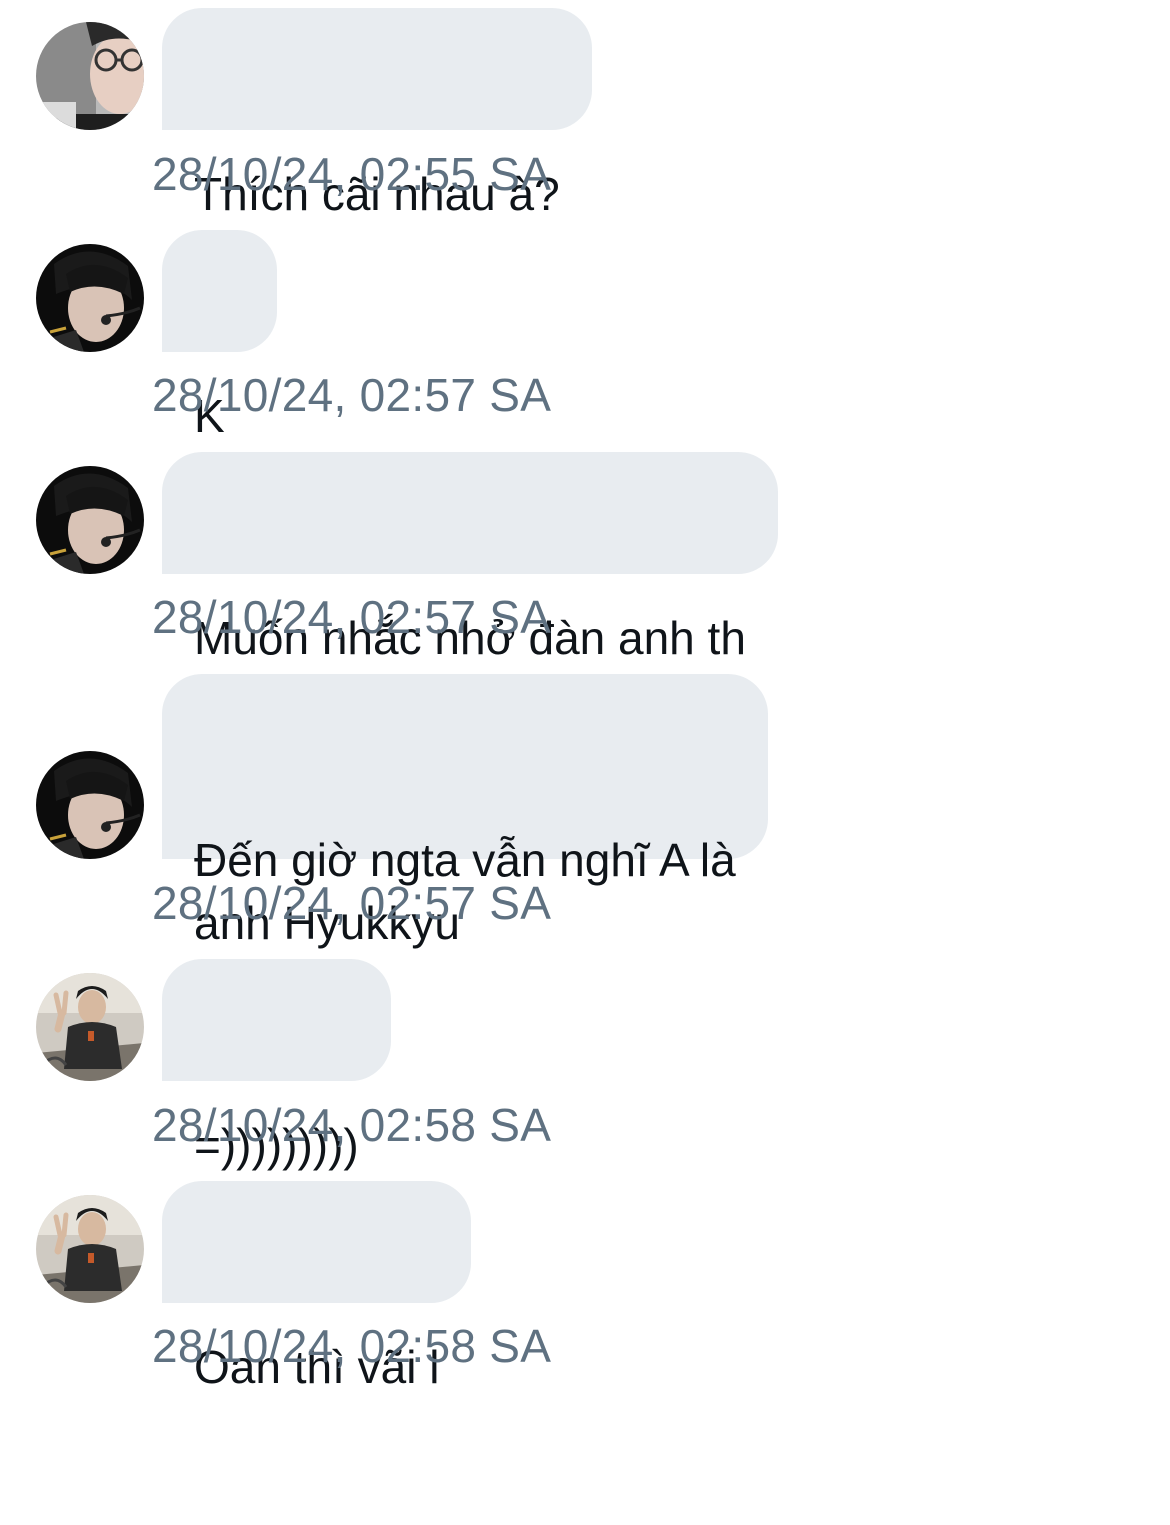 The image size is (1170, 1525). I want to click on message-bubble: Thích cãi nhau à?, so click(377, 114).